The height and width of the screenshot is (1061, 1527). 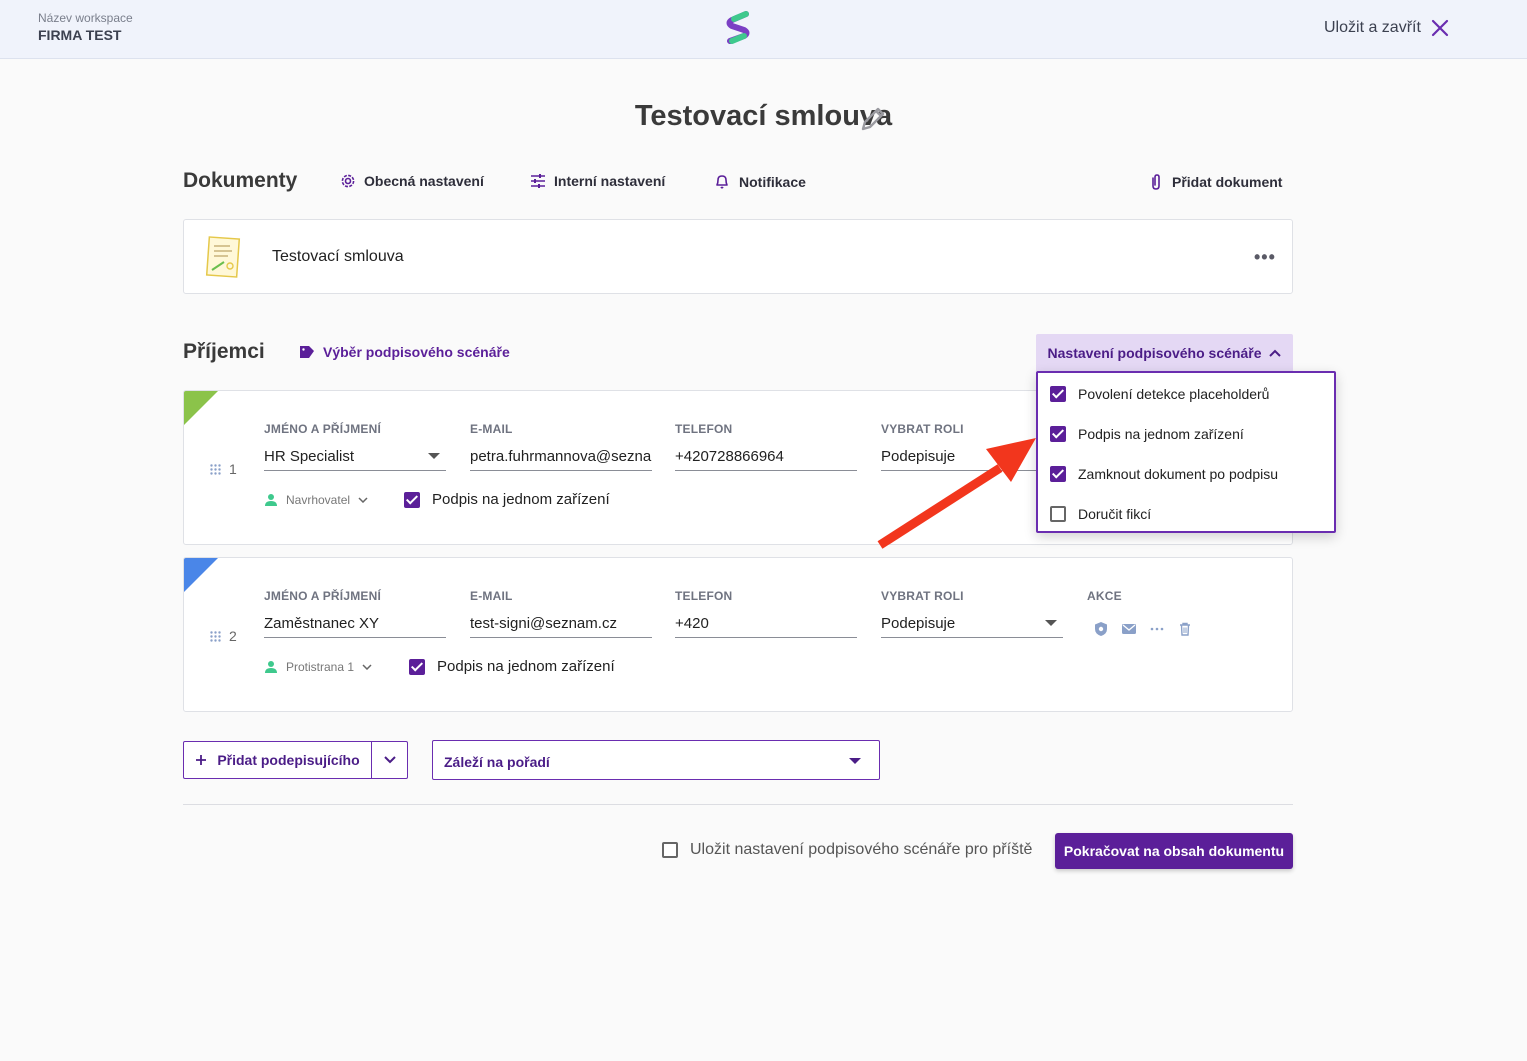 What do you see at coordinates (348, 181) in the screenshot?
I see `gear-icon` at bounding box center [348, 181].